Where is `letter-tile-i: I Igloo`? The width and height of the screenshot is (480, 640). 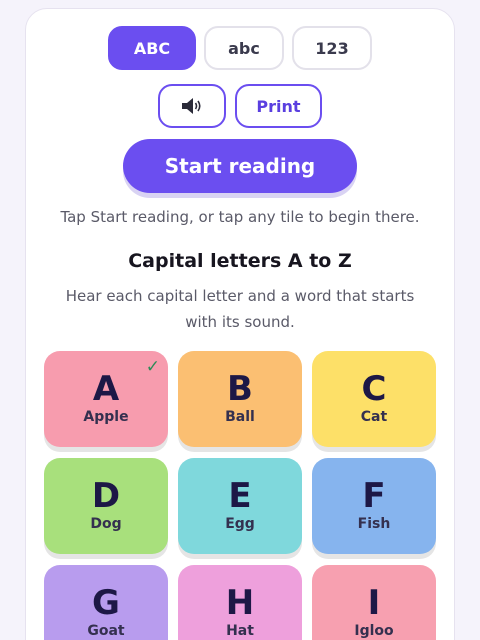 letter-tile-i: I Igloo is located at coordinates (374, 602).